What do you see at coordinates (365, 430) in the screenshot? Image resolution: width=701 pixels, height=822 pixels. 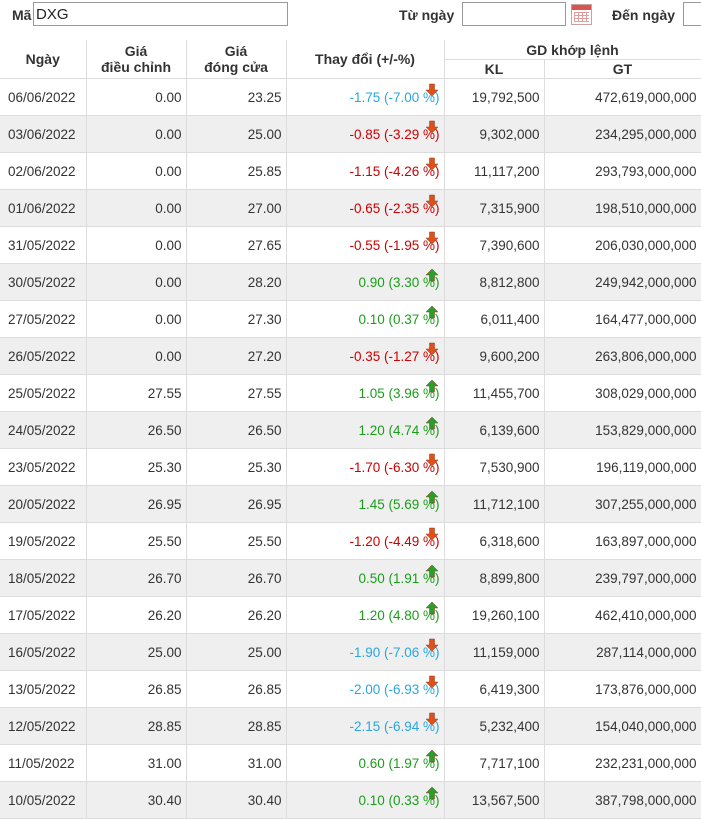 I see `cell-change: 1.20 (4.74 %)` at bounding box center [365, 430].